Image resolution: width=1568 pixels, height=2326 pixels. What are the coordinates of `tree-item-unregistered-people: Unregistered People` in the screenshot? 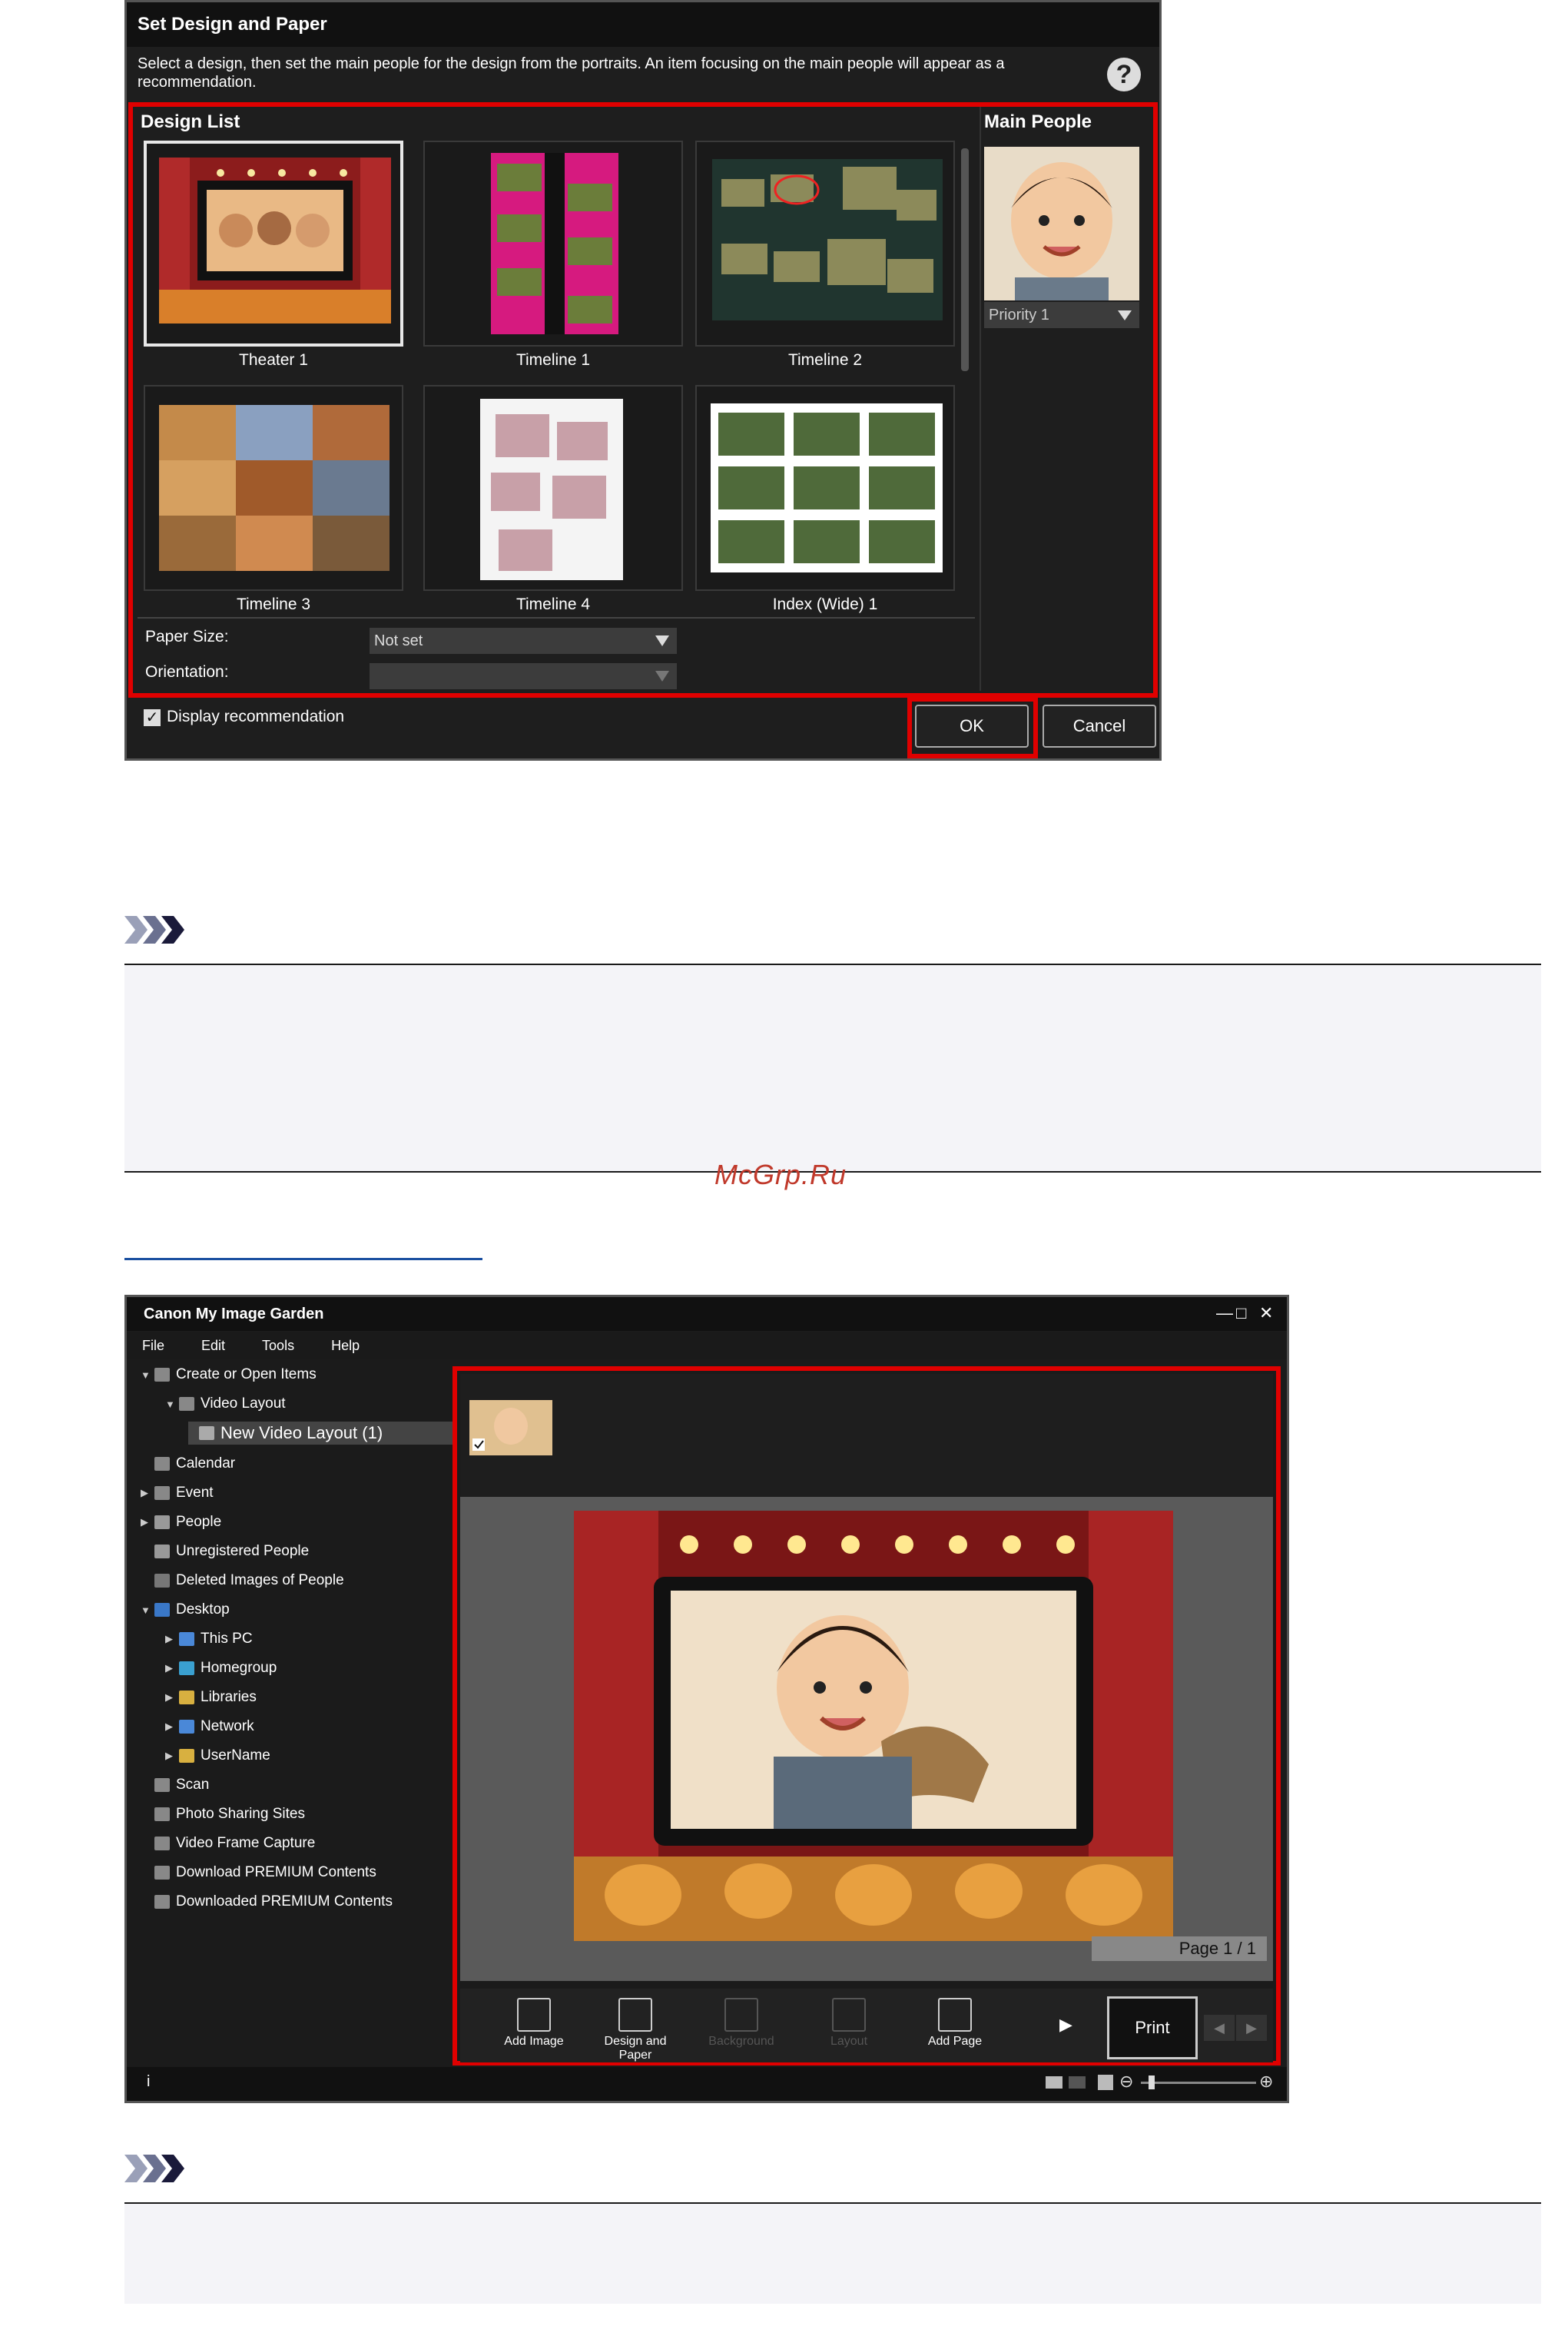 It's located at (225, 1551).